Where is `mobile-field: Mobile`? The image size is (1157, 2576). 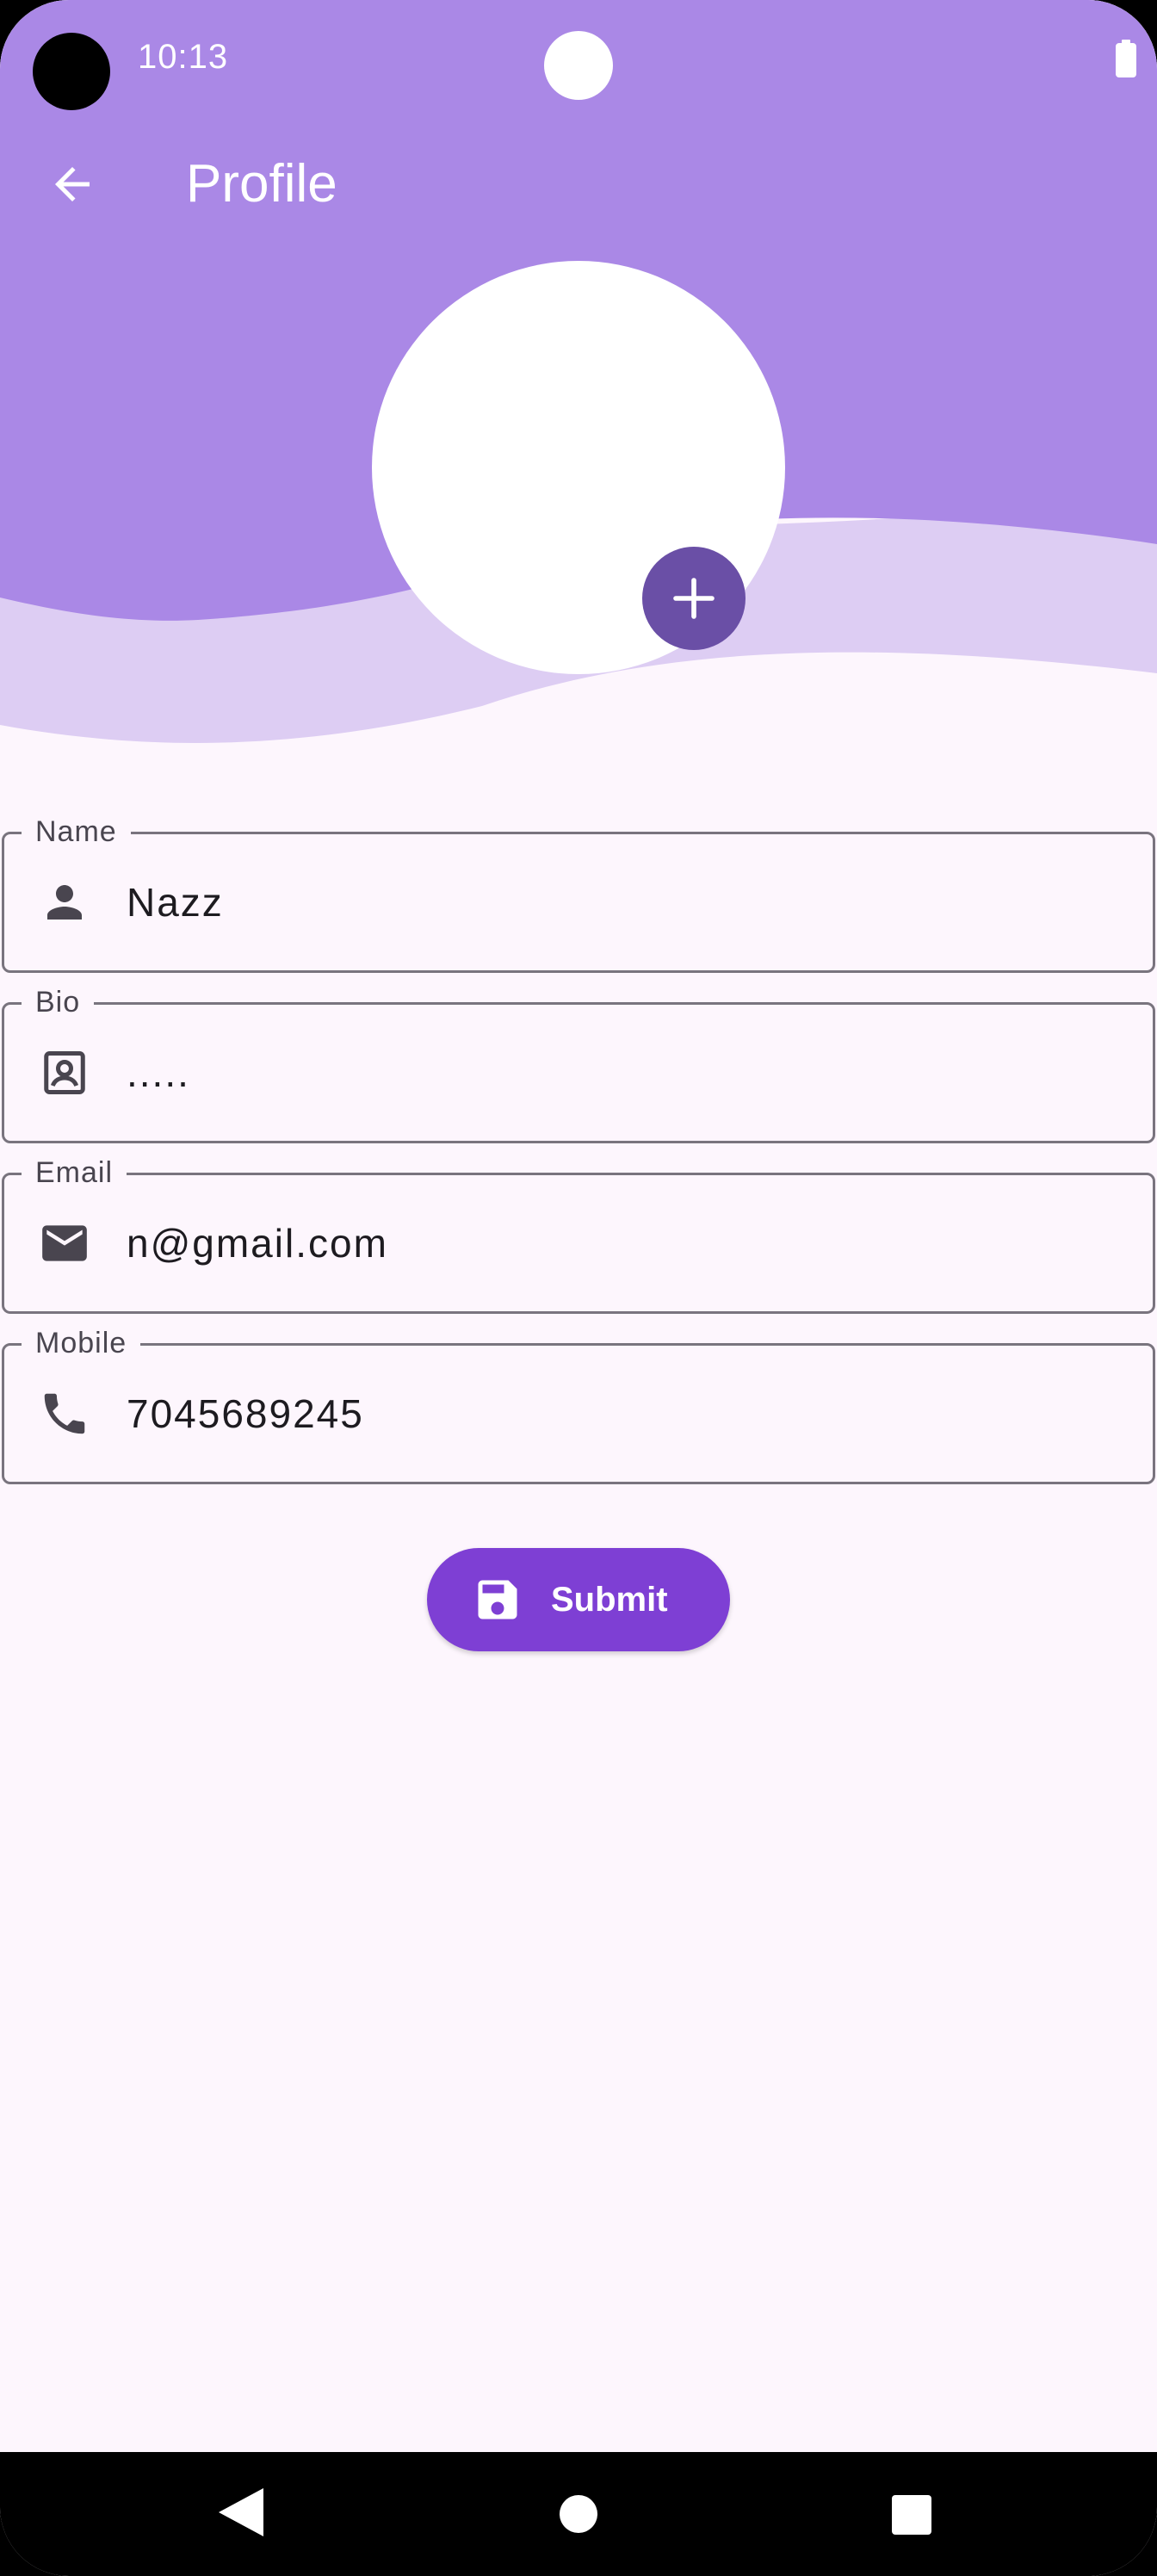
mobile-field: Mobile is located at coordinates (579, 1403).